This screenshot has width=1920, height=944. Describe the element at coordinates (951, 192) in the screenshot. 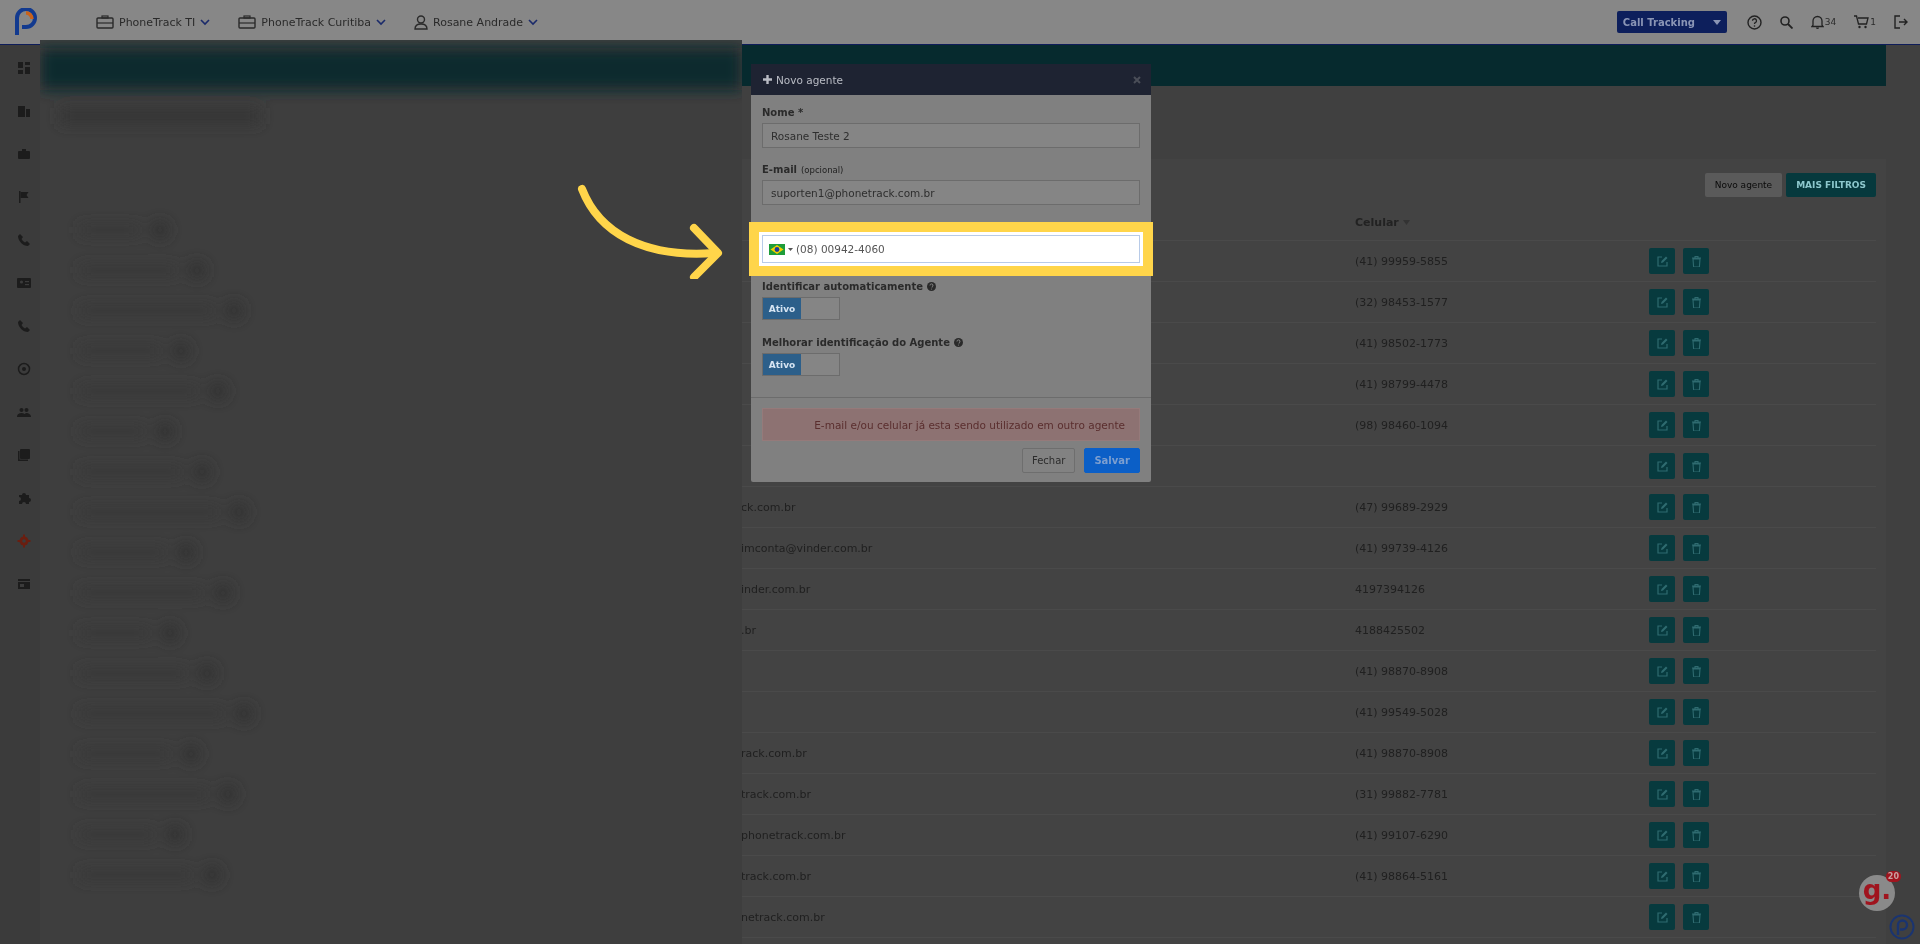

I see `email-field: suporten1@phonetrack.com.br` at that location.